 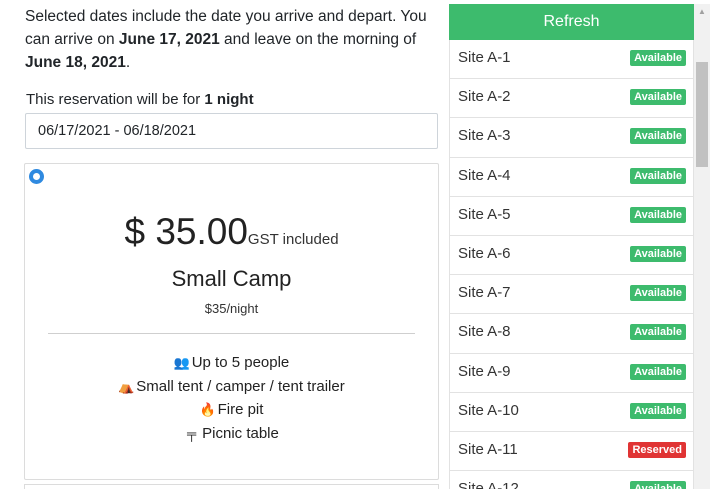 I want to click on site-row: Site A-7 Available, so click(x=571, y=295).